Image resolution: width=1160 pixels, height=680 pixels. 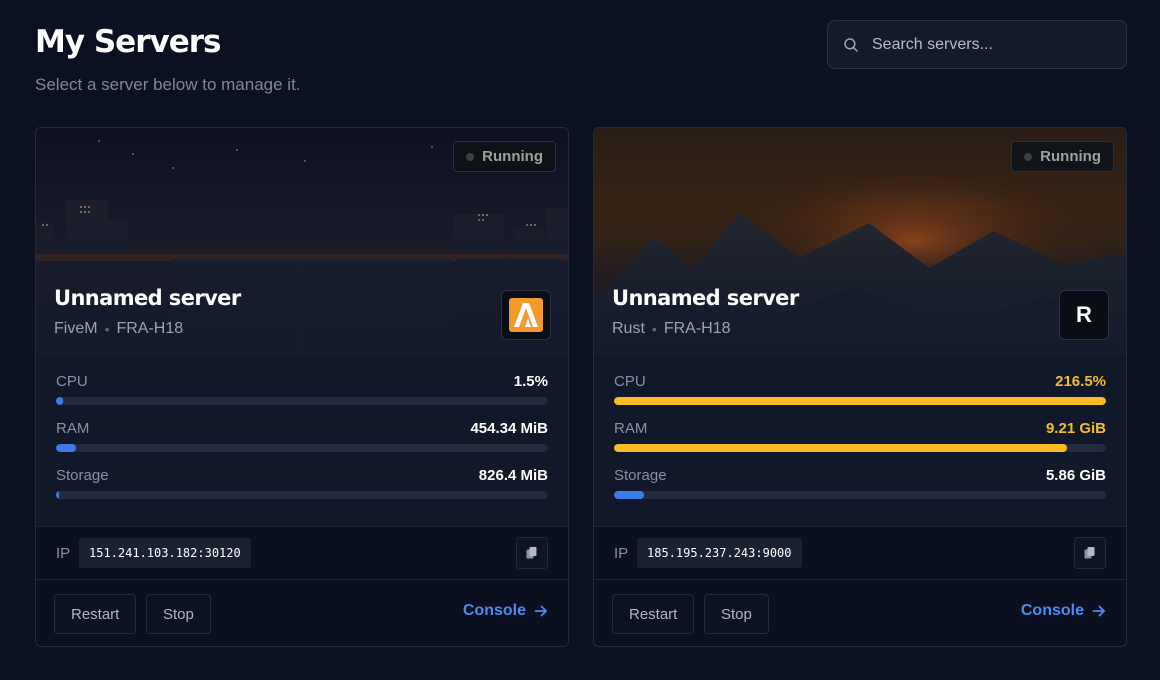 I want to click on ip-section: IP 185.195.237.243:9000, so click(x=860, y=553).